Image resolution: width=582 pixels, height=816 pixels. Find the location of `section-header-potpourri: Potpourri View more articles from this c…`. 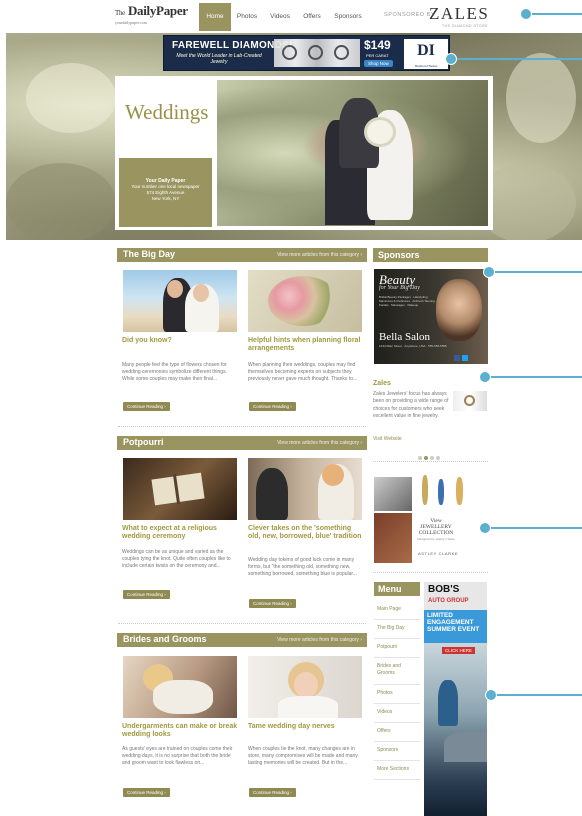

section-header-potpourri: Potpourri View more articles from this c… is located at coordinates (242, 443).